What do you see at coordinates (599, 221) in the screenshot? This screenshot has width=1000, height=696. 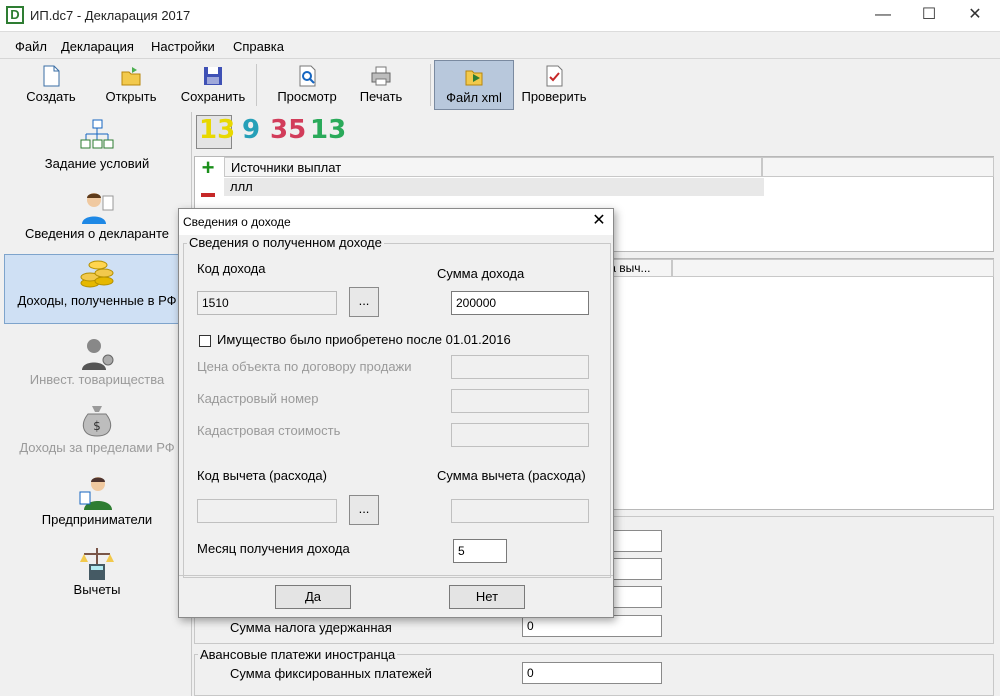 I see `dialog-close-button: ✕` at bounding box center [599, 221].